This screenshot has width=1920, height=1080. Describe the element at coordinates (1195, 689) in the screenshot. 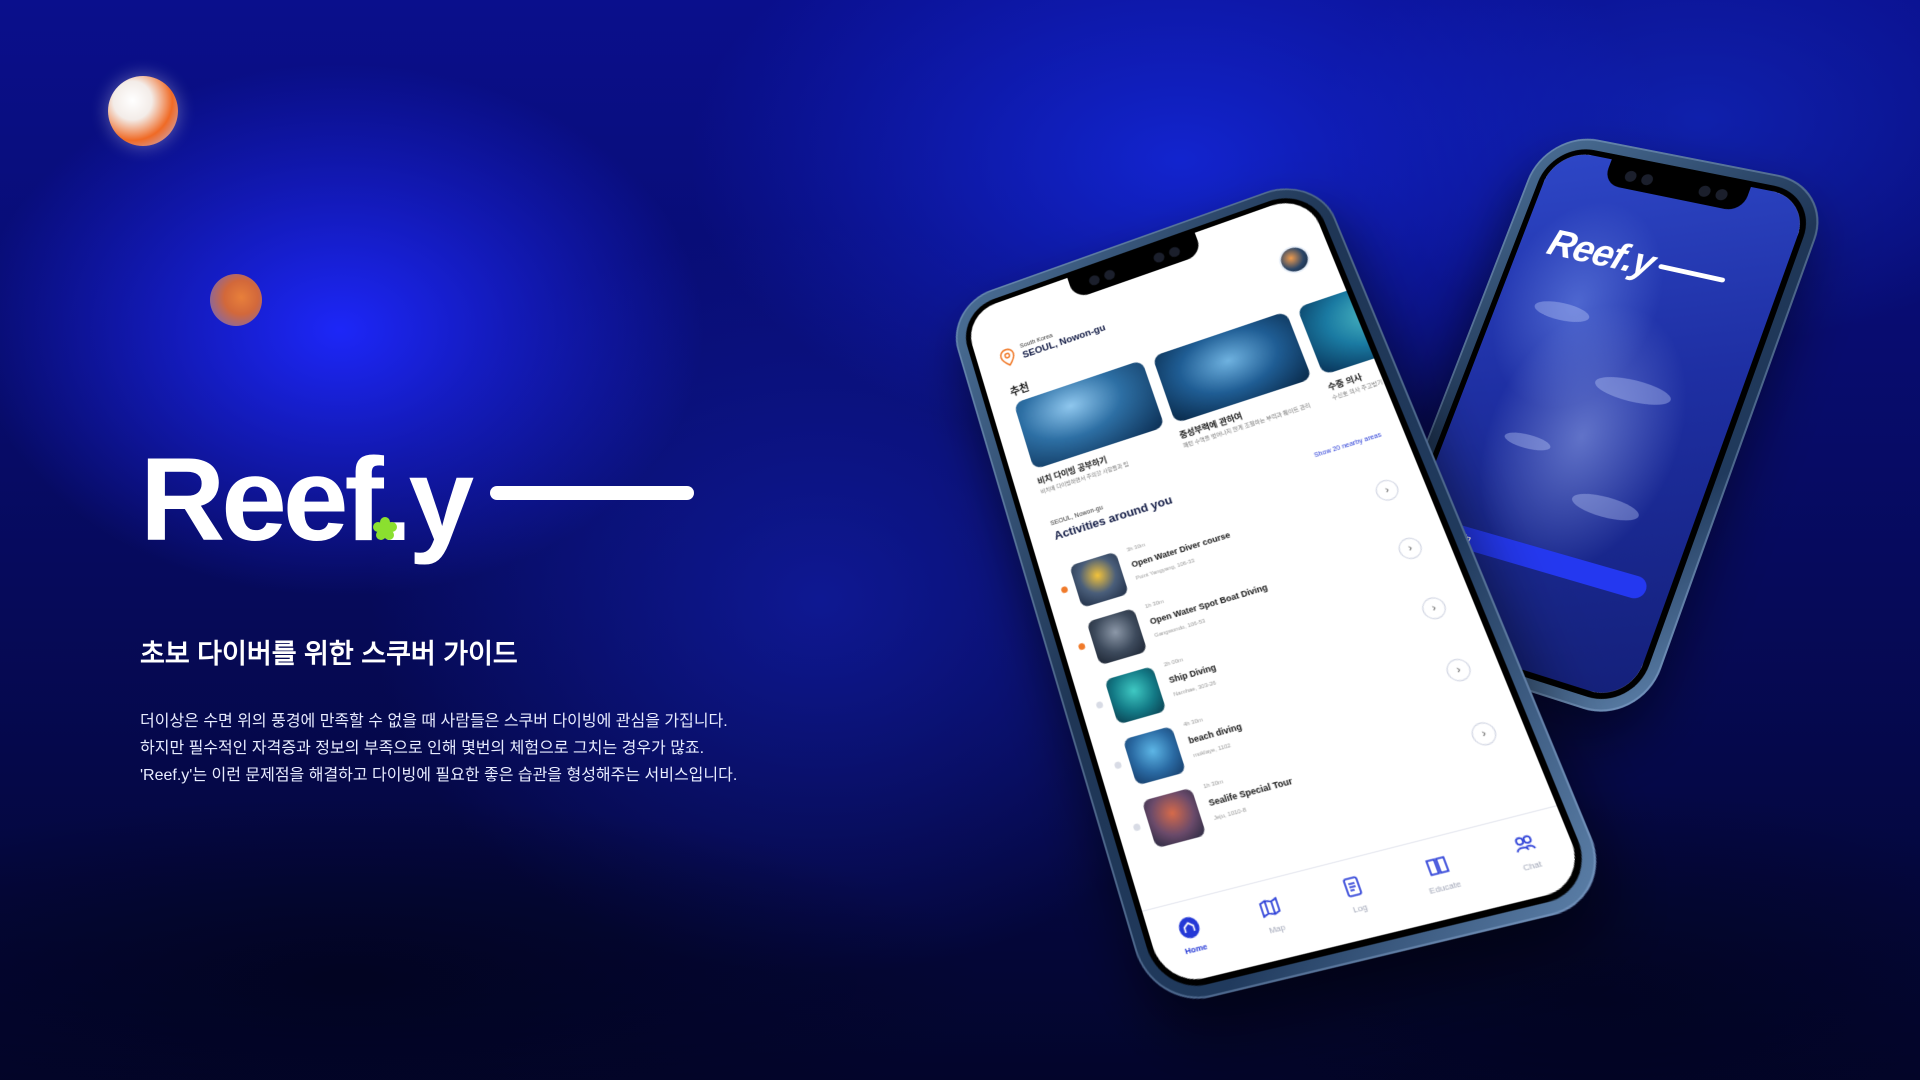

I see `activity-place: Namhae, 303-26` at that location.